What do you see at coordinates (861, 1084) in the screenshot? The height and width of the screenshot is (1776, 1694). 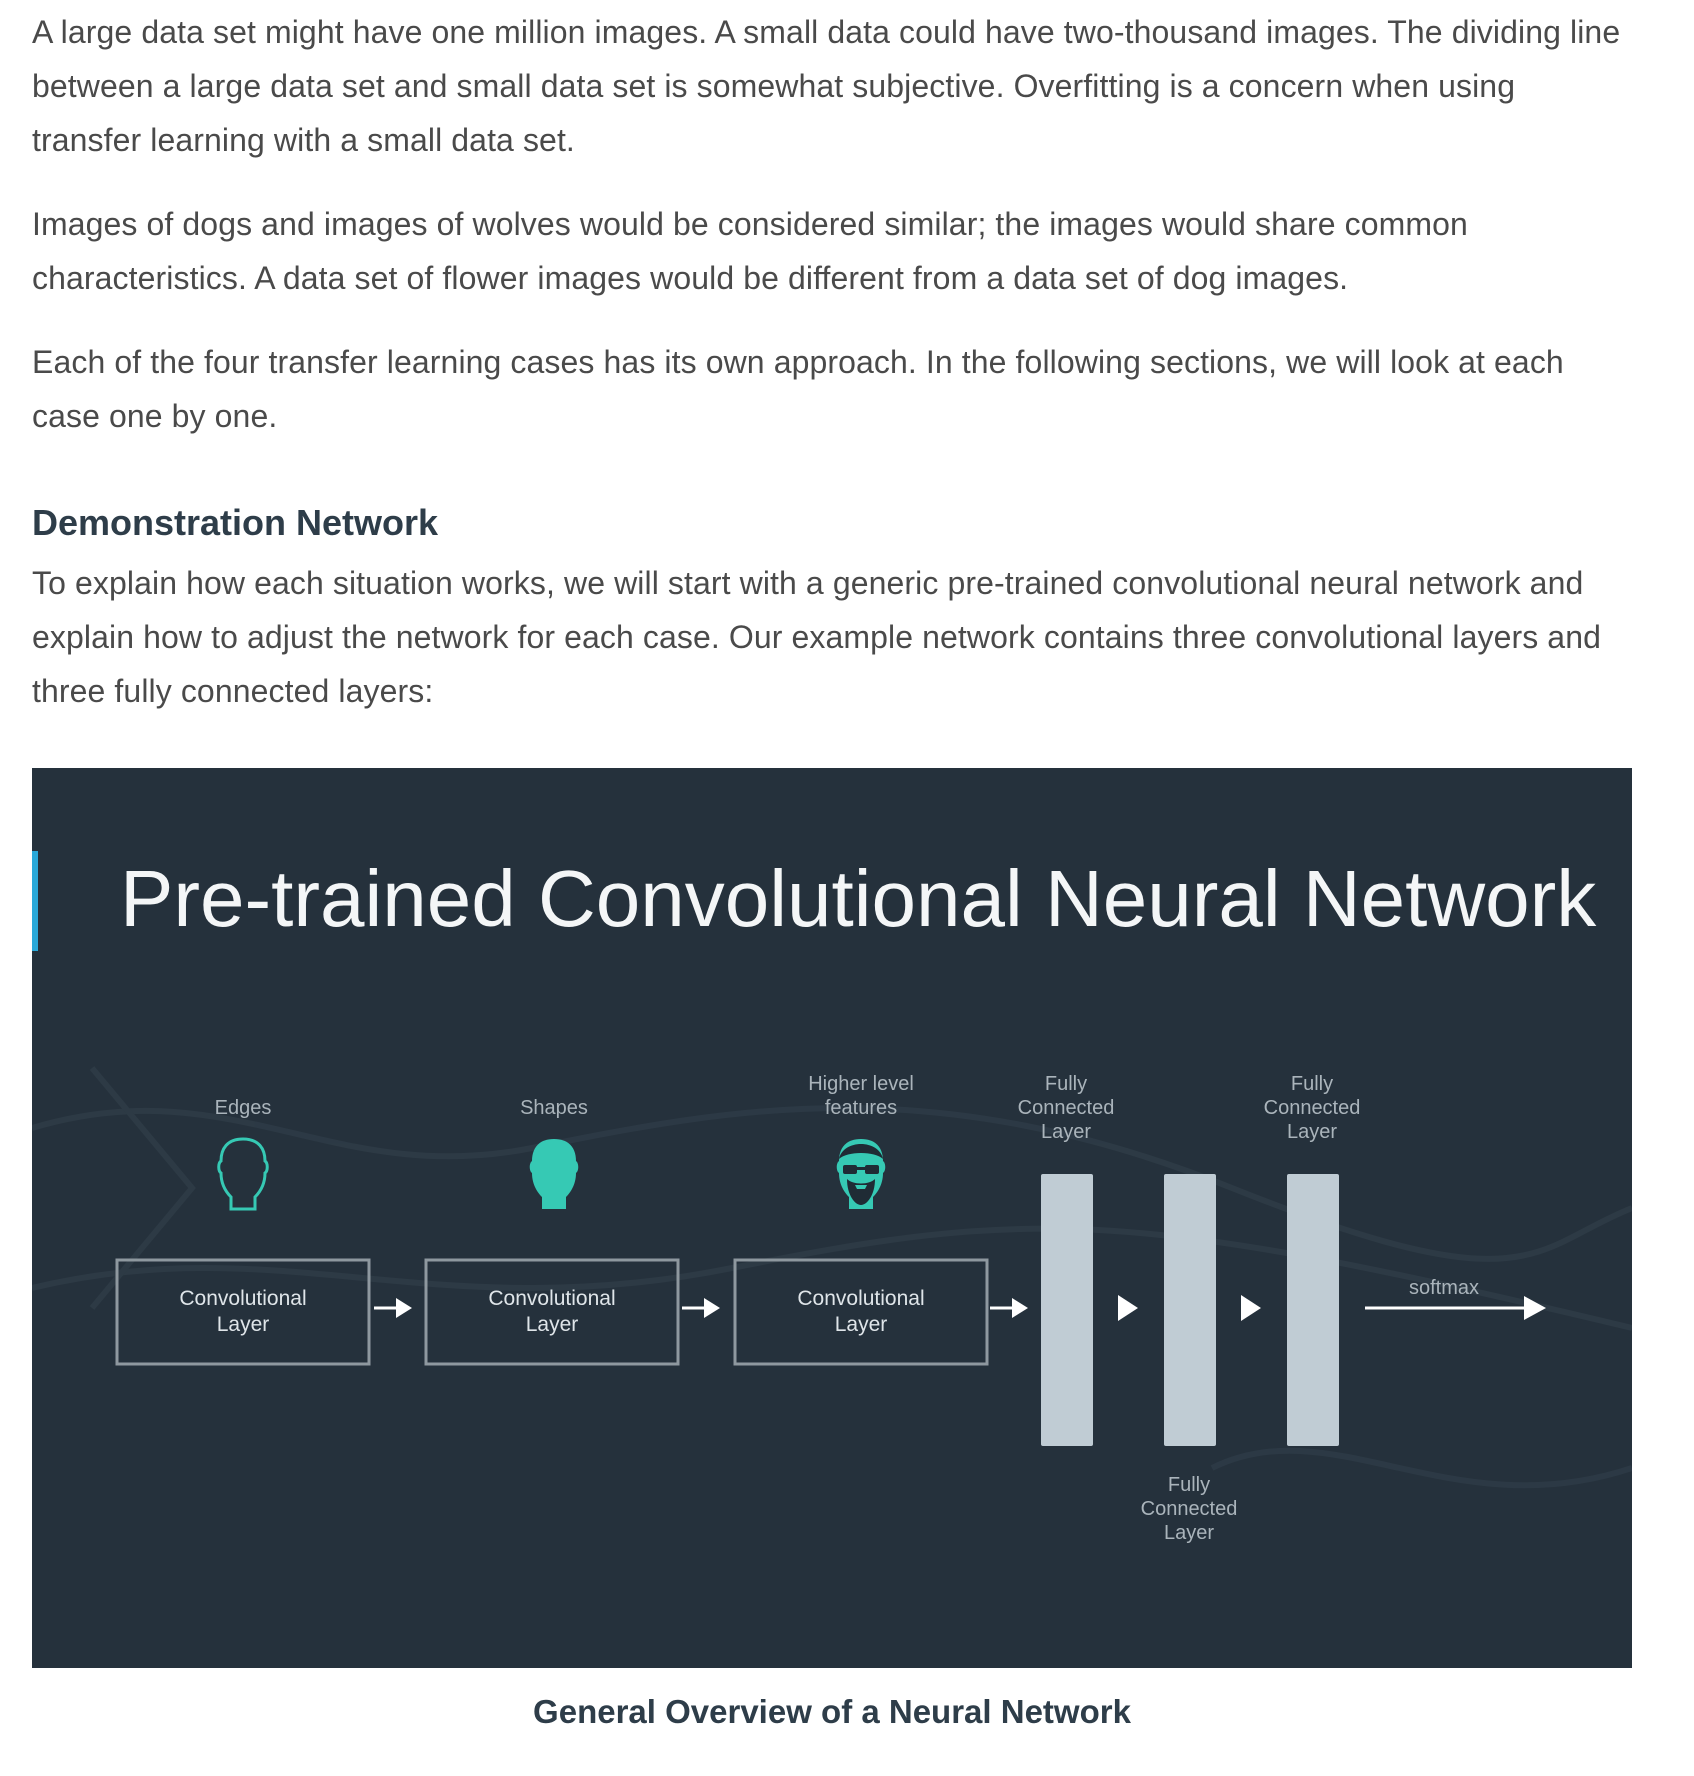 I see `label-higher-level-line1: Higher level` at bounding box center [861, 1084].